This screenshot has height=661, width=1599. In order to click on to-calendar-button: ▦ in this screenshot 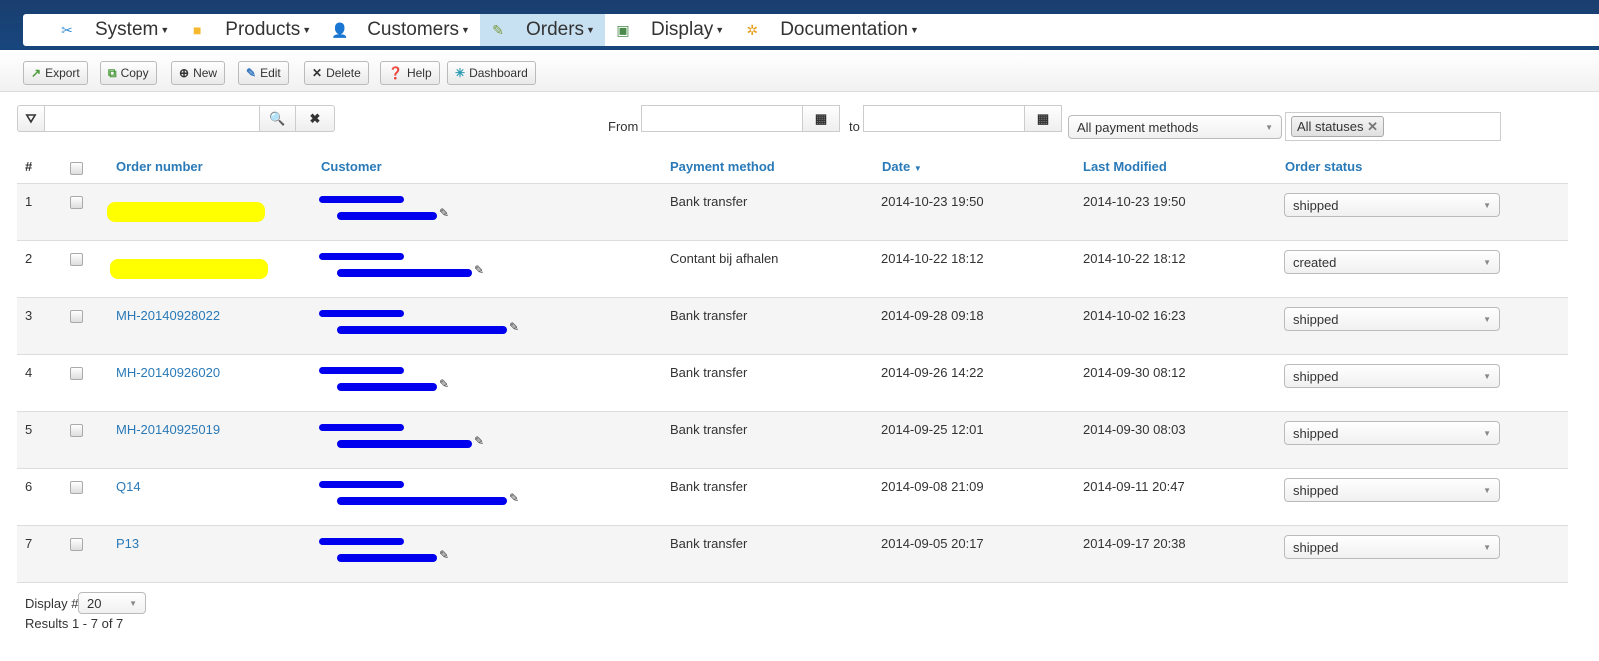, I will do `click(1043, 118)`.